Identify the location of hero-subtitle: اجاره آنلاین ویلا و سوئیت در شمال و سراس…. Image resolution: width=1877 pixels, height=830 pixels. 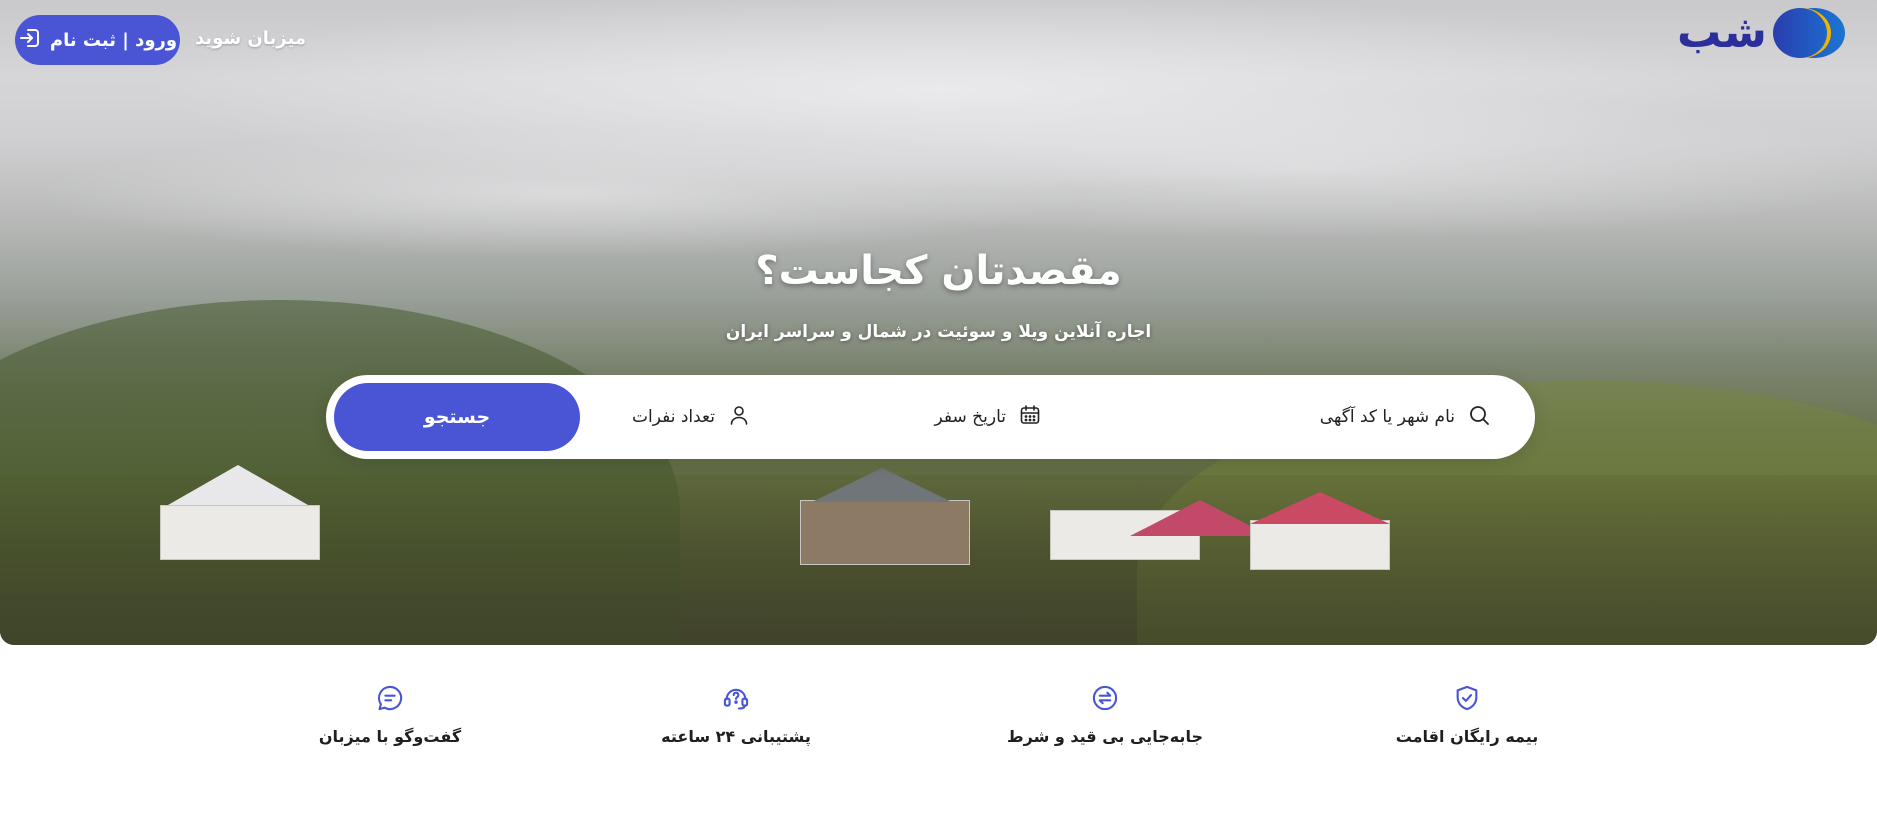
(938, 332).